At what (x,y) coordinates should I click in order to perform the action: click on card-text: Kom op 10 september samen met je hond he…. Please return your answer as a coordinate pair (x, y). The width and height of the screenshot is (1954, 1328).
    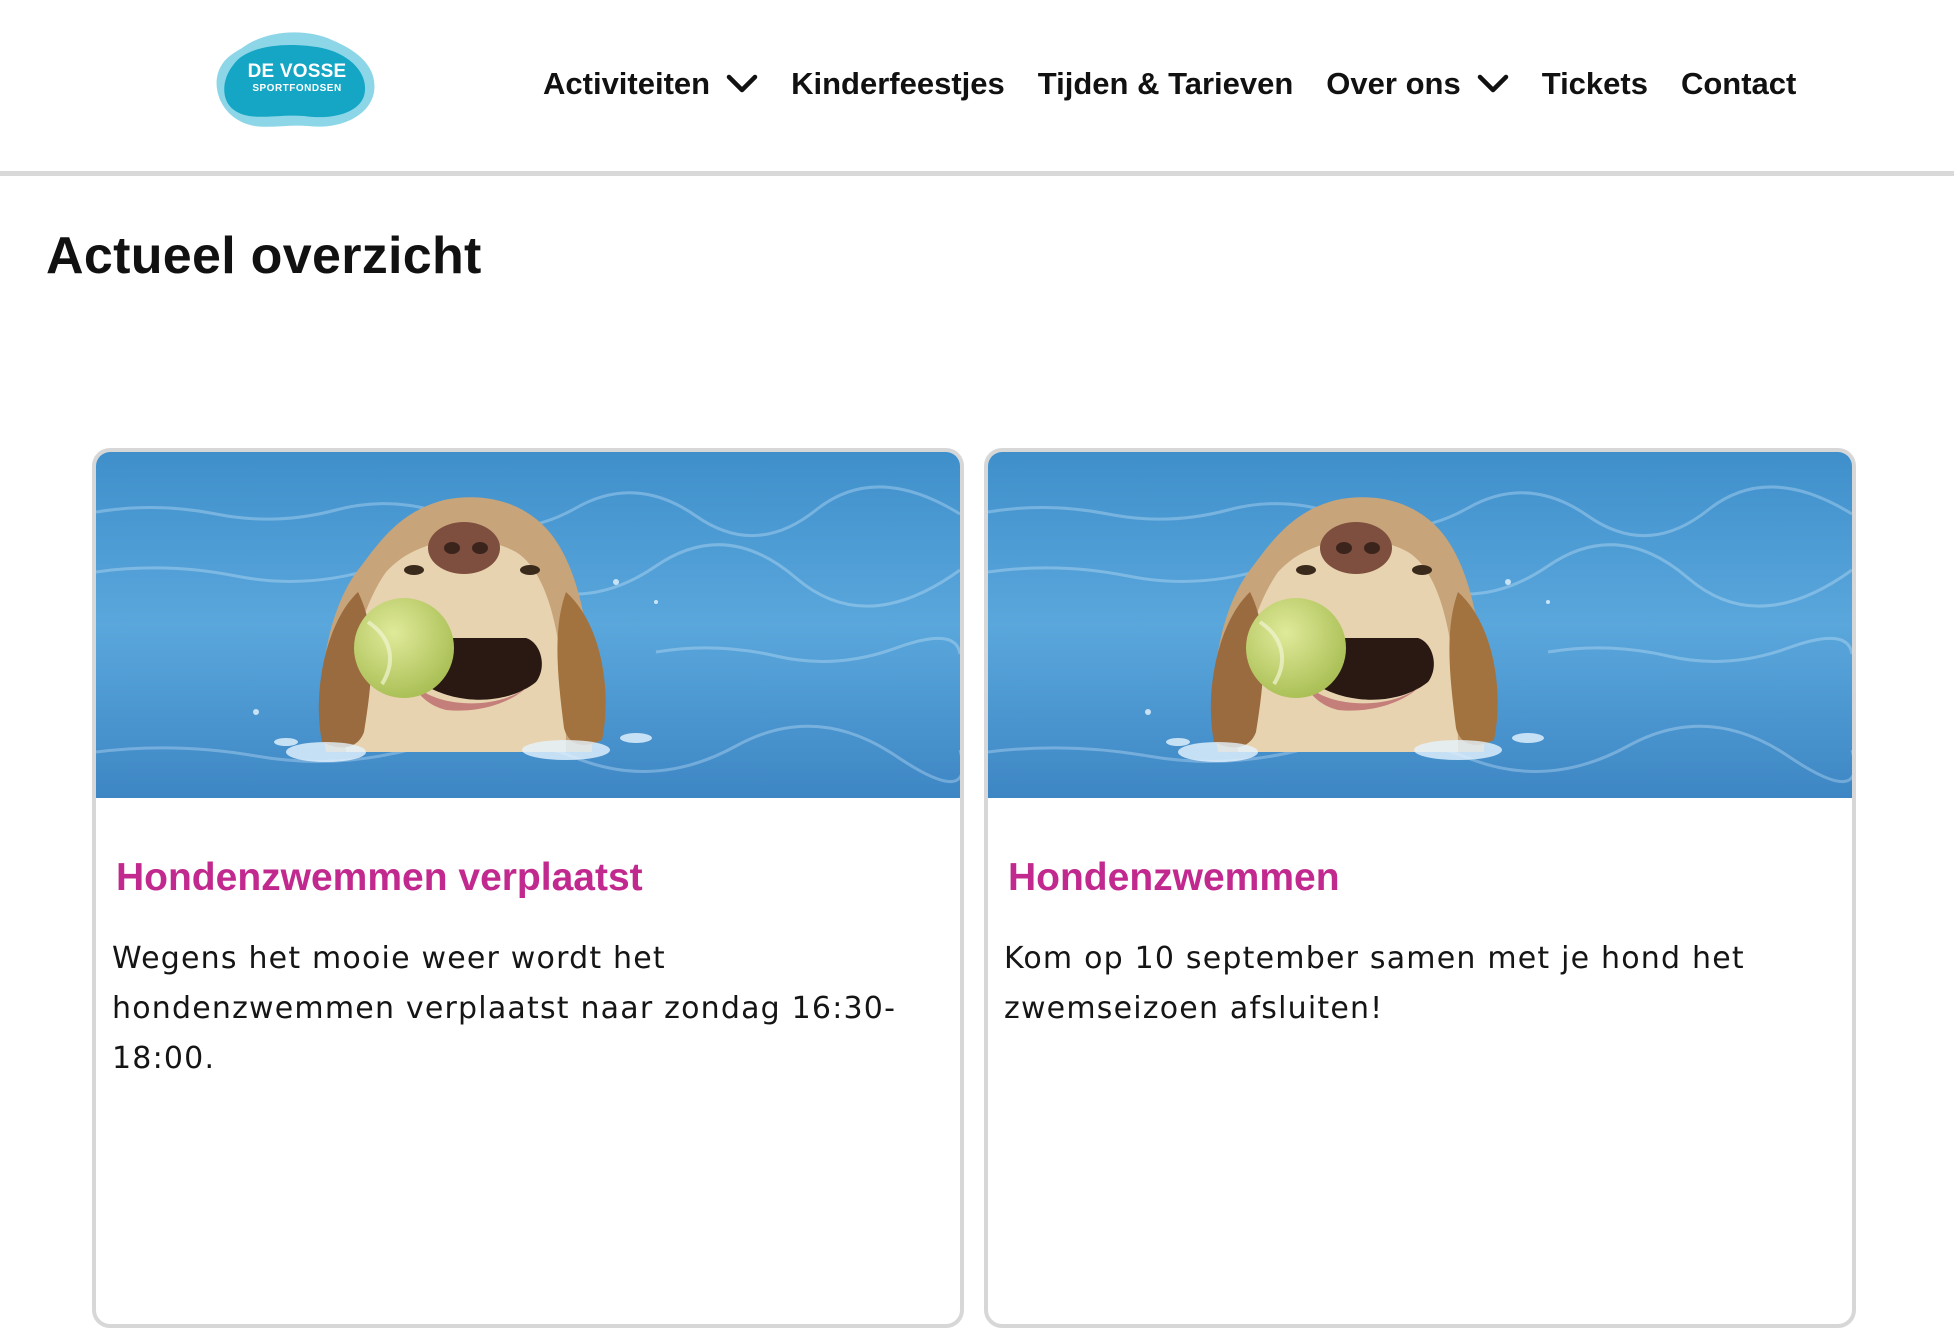
    Looking at the image, I should click on (1374, 983).